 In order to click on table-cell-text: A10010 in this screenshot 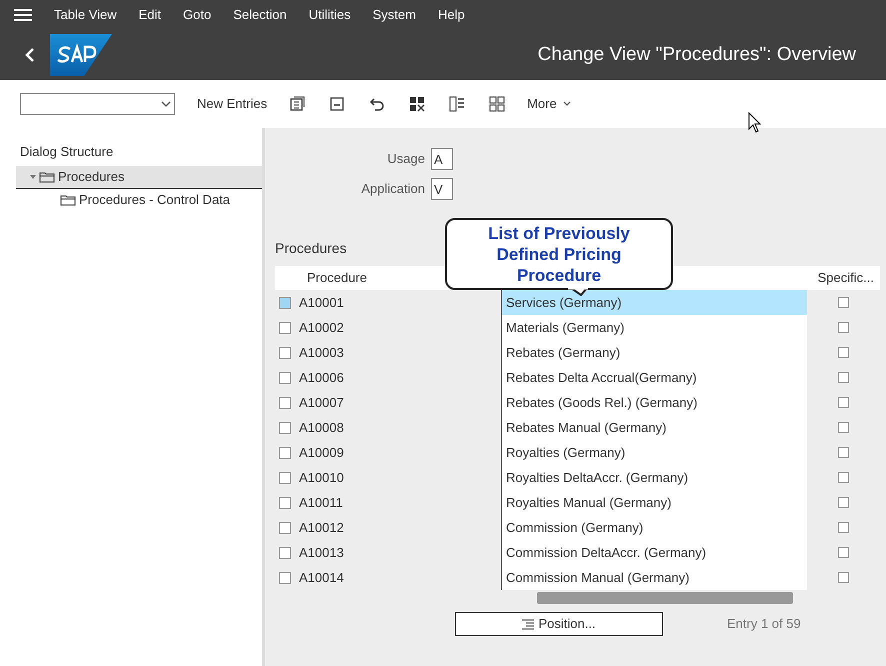, I will do `click(321, 477)`.